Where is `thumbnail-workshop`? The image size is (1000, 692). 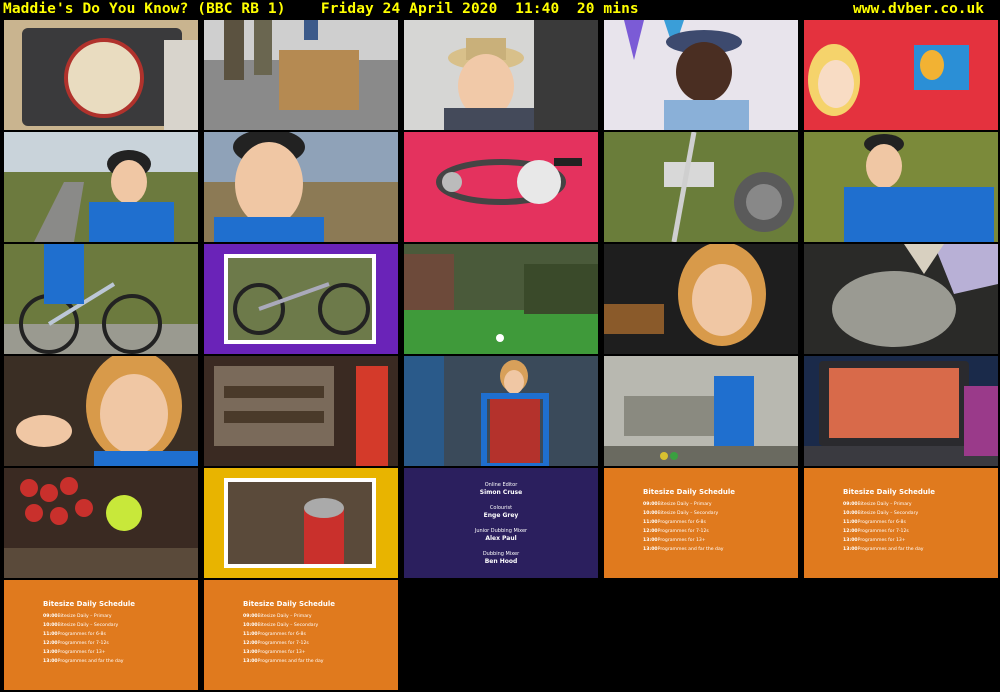
thumbnail-workshop is located at coordinates (701, 411).